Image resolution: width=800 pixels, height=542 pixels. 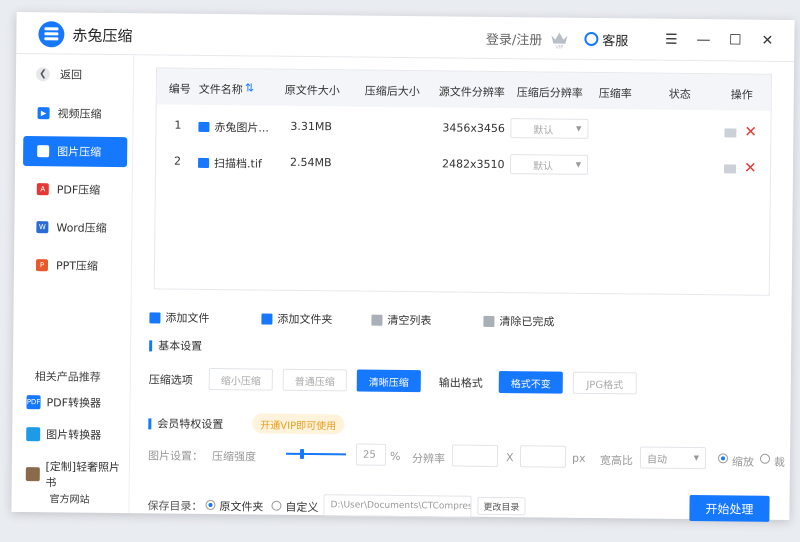 I want to click on sidebar-item-ppt: P PPT压缩, so click(x=74, y=265).